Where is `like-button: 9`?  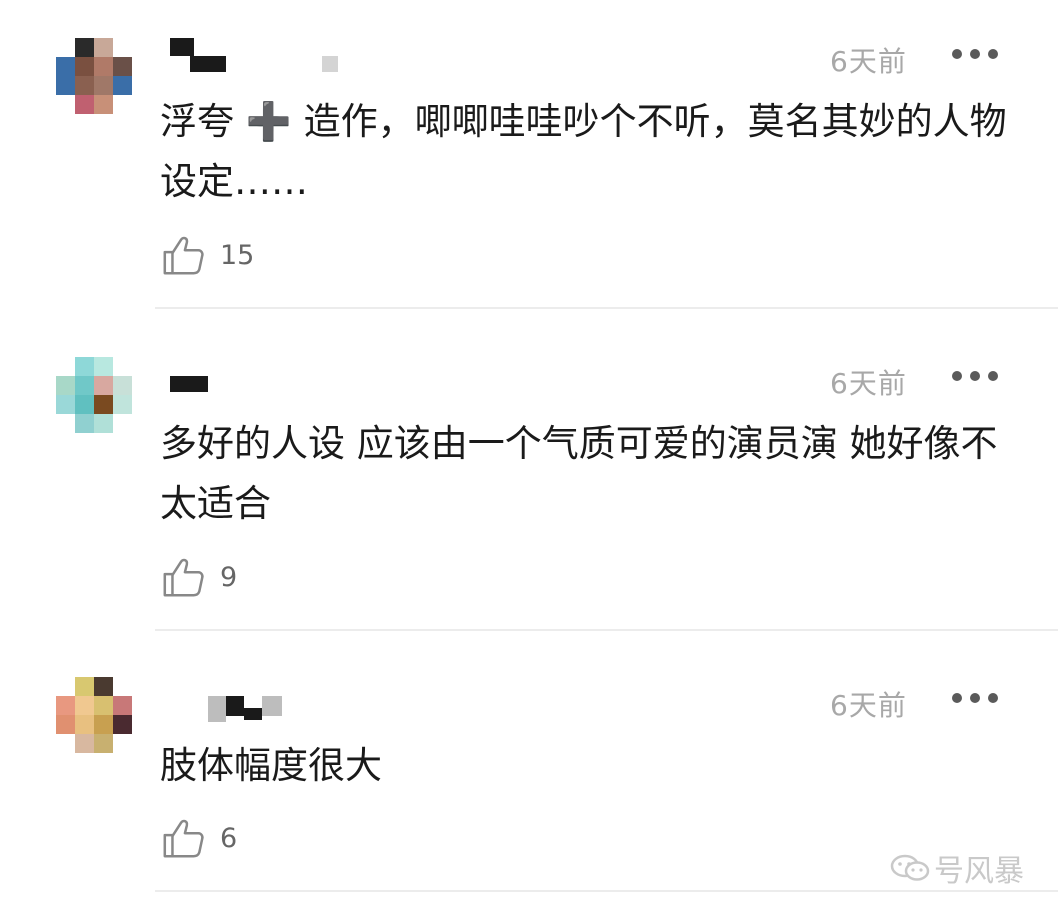
like-button: 9 is located at coordinates (198, 577).